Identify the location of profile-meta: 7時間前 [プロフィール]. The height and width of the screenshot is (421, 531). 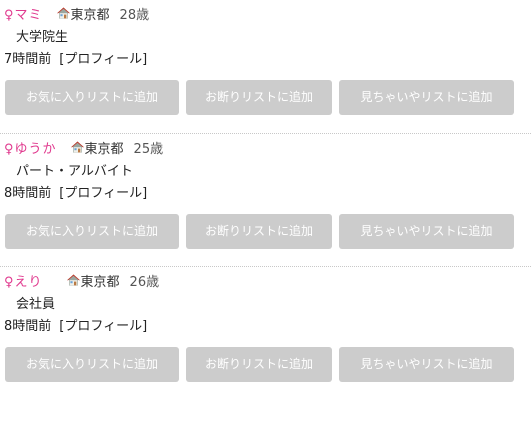
(75, 57).